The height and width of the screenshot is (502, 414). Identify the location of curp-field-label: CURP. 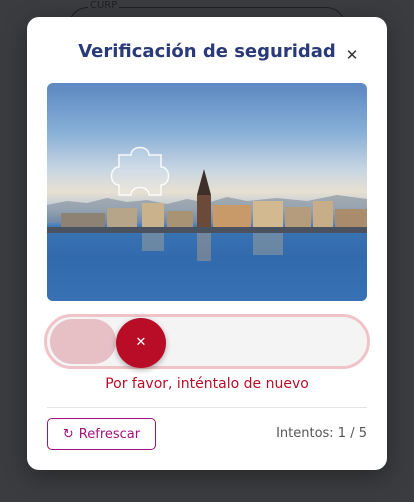
(104, 5).